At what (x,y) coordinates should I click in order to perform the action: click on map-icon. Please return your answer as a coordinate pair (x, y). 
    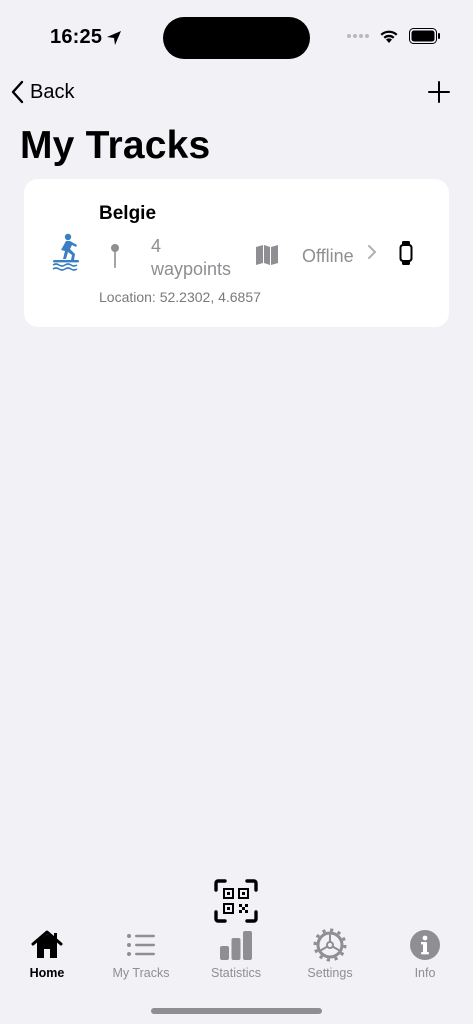
    Looking at the image, I should click on (267, 255).